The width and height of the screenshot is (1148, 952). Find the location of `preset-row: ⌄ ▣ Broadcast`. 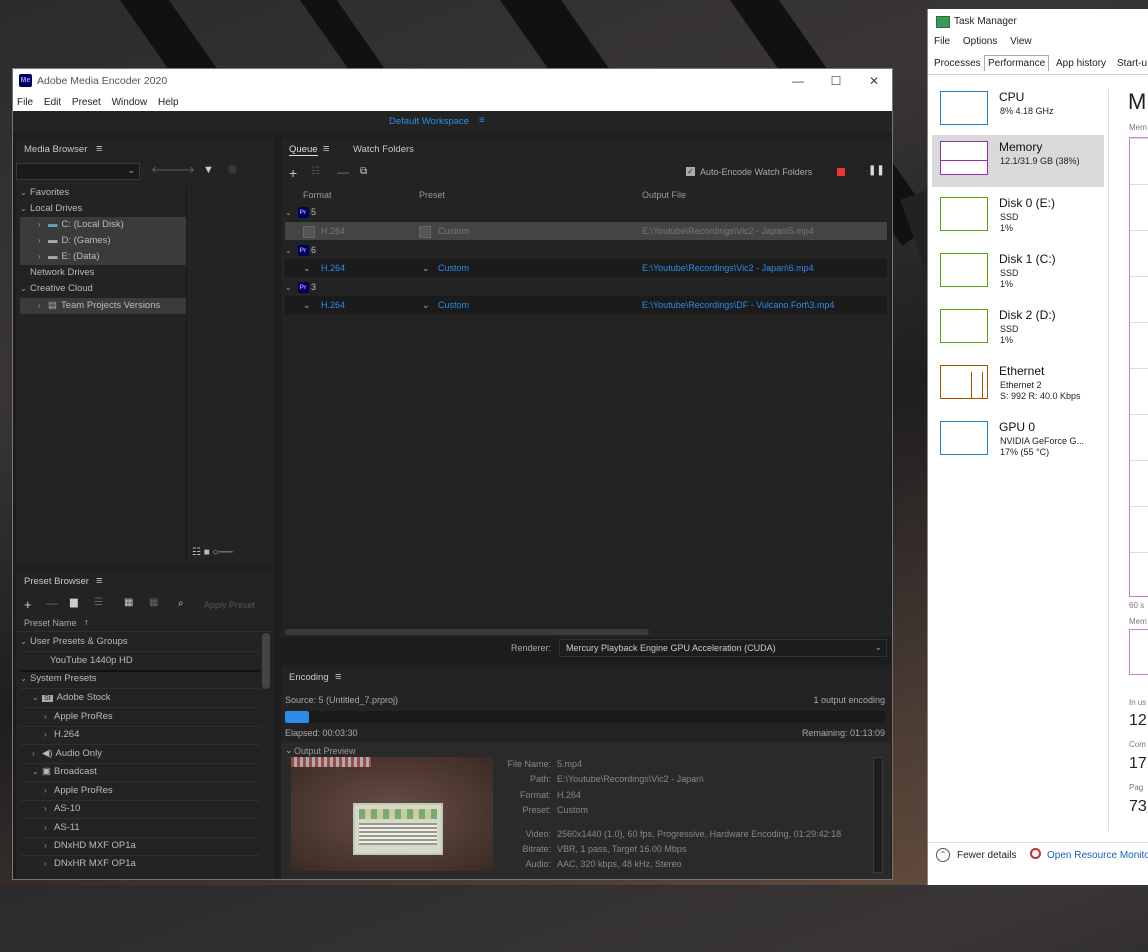

preset-row: ⌄ ▣ Broadcast is located at coordinates (140, 772).